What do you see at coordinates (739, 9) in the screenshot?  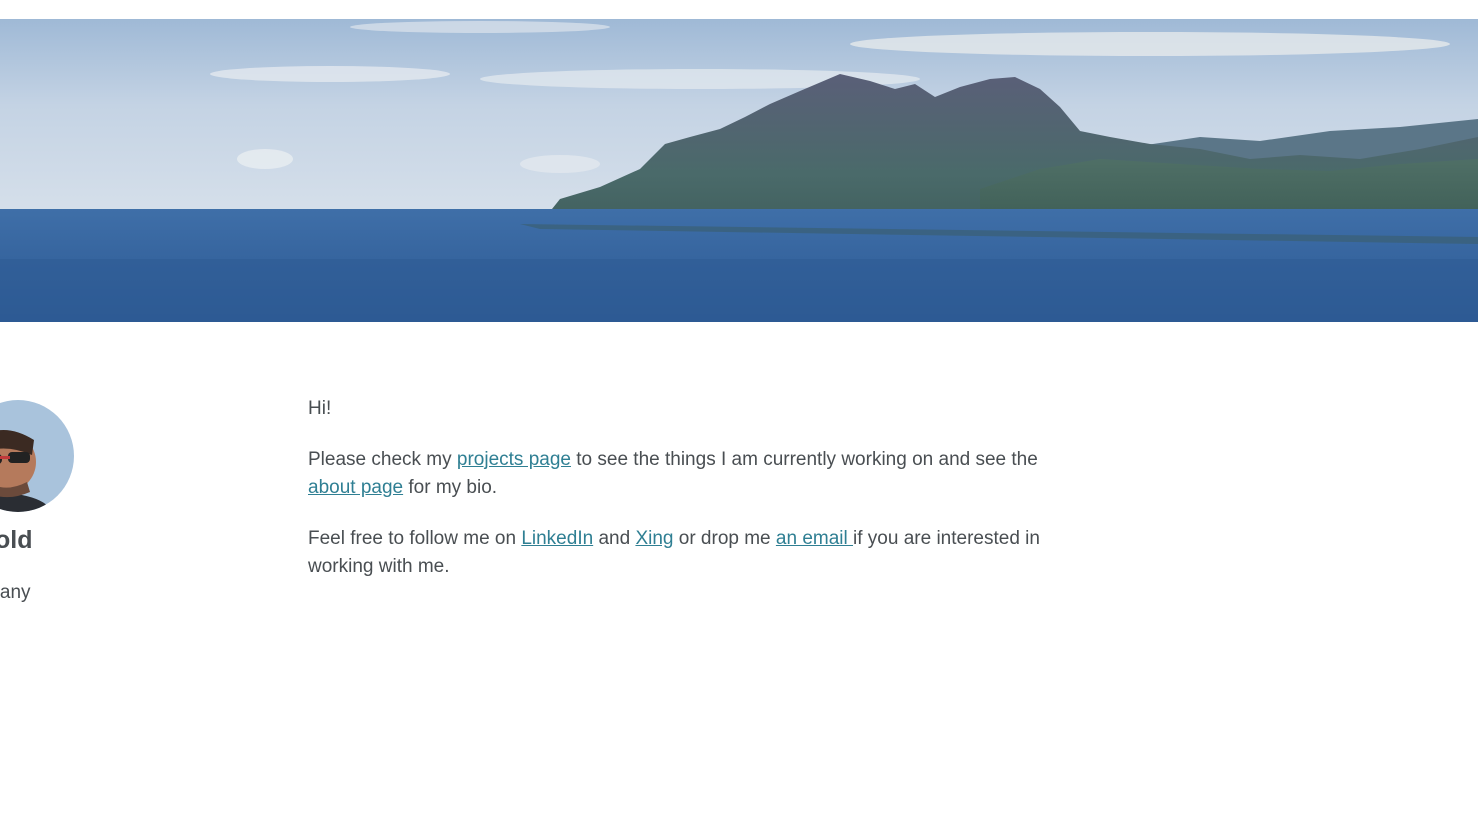 I see `top-spacer` at bounding box center [739, 9].